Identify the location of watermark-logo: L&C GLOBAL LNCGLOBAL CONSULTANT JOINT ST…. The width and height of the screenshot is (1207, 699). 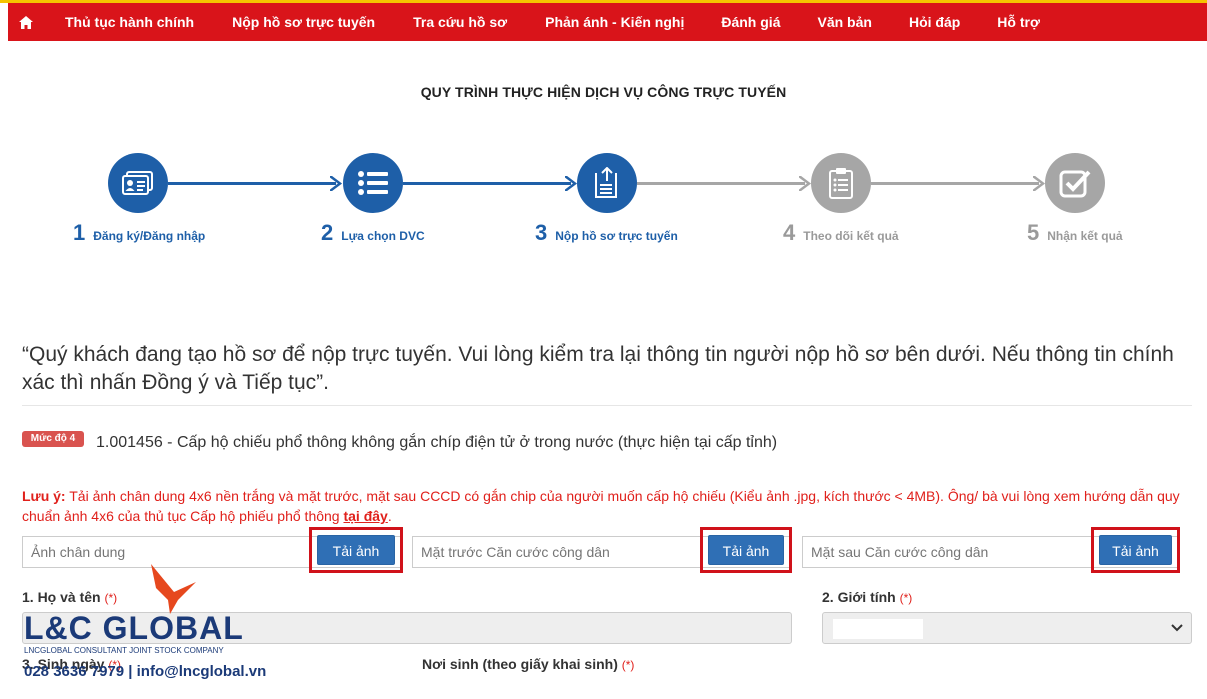
(152, 625).